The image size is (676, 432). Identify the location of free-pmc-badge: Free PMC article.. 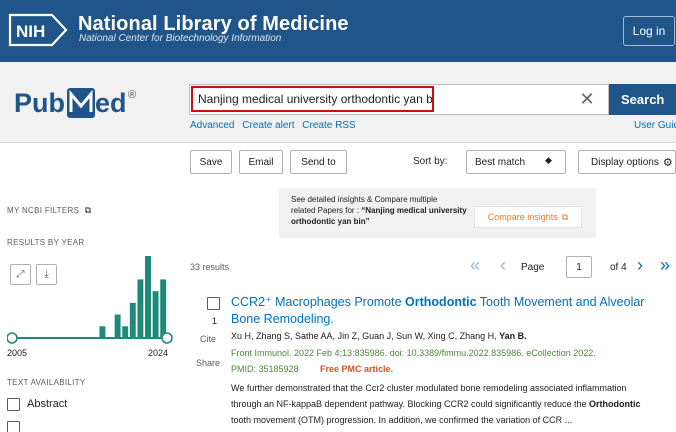
(357, 369).